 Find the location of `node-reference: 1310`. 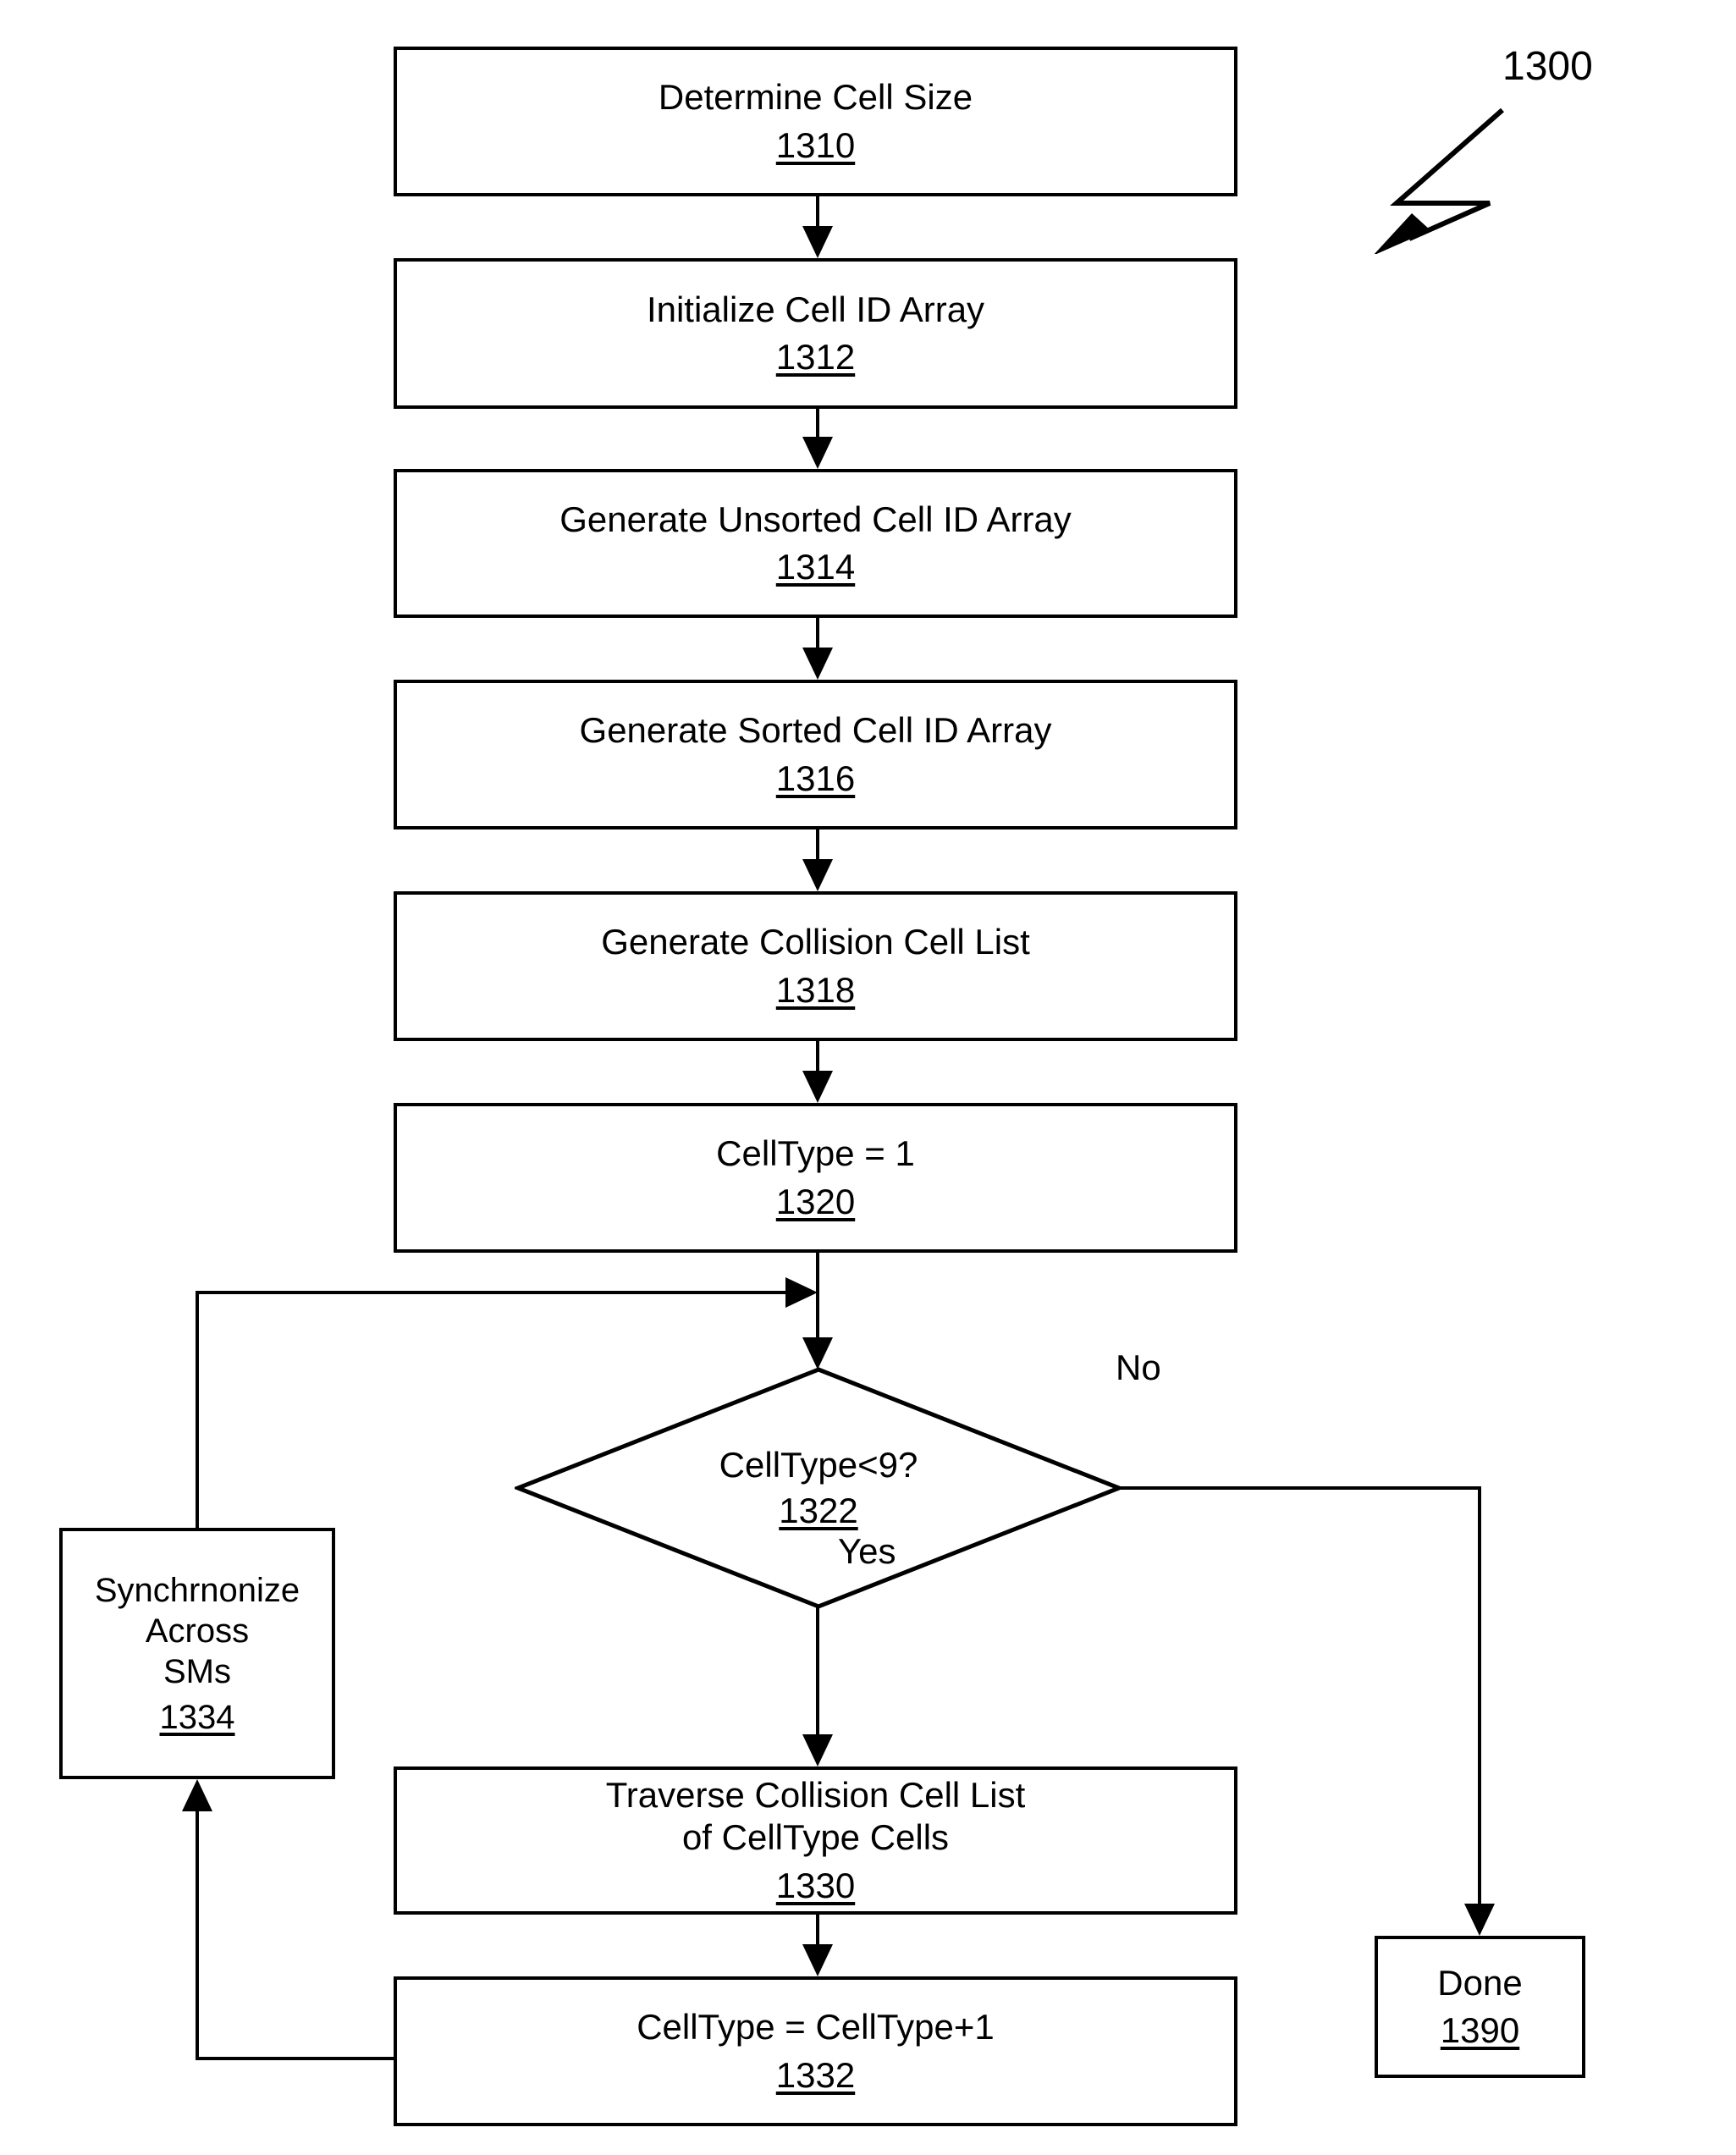

node-reference: 1310 is located at coordinates (815, 144).